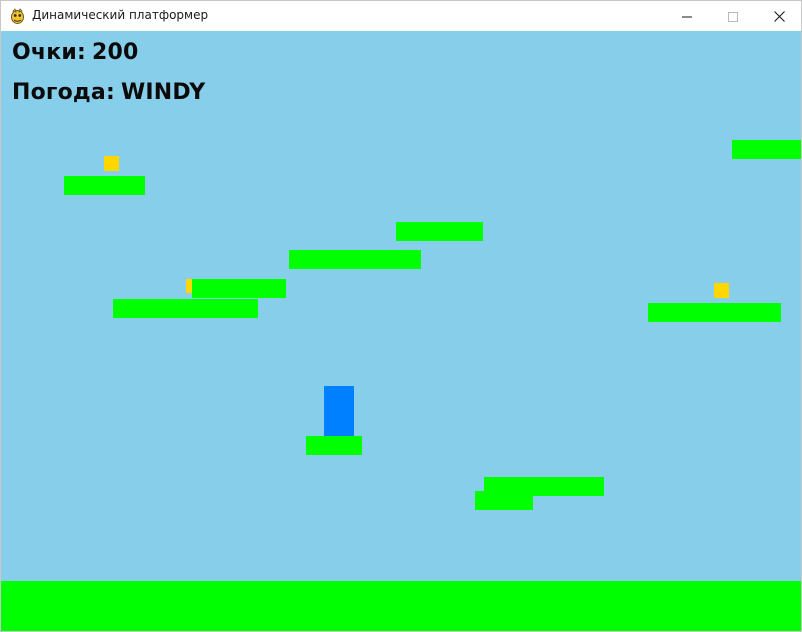  Describe the element at coordinates (401, 606) in the screenshot. I see `ground` at that location.